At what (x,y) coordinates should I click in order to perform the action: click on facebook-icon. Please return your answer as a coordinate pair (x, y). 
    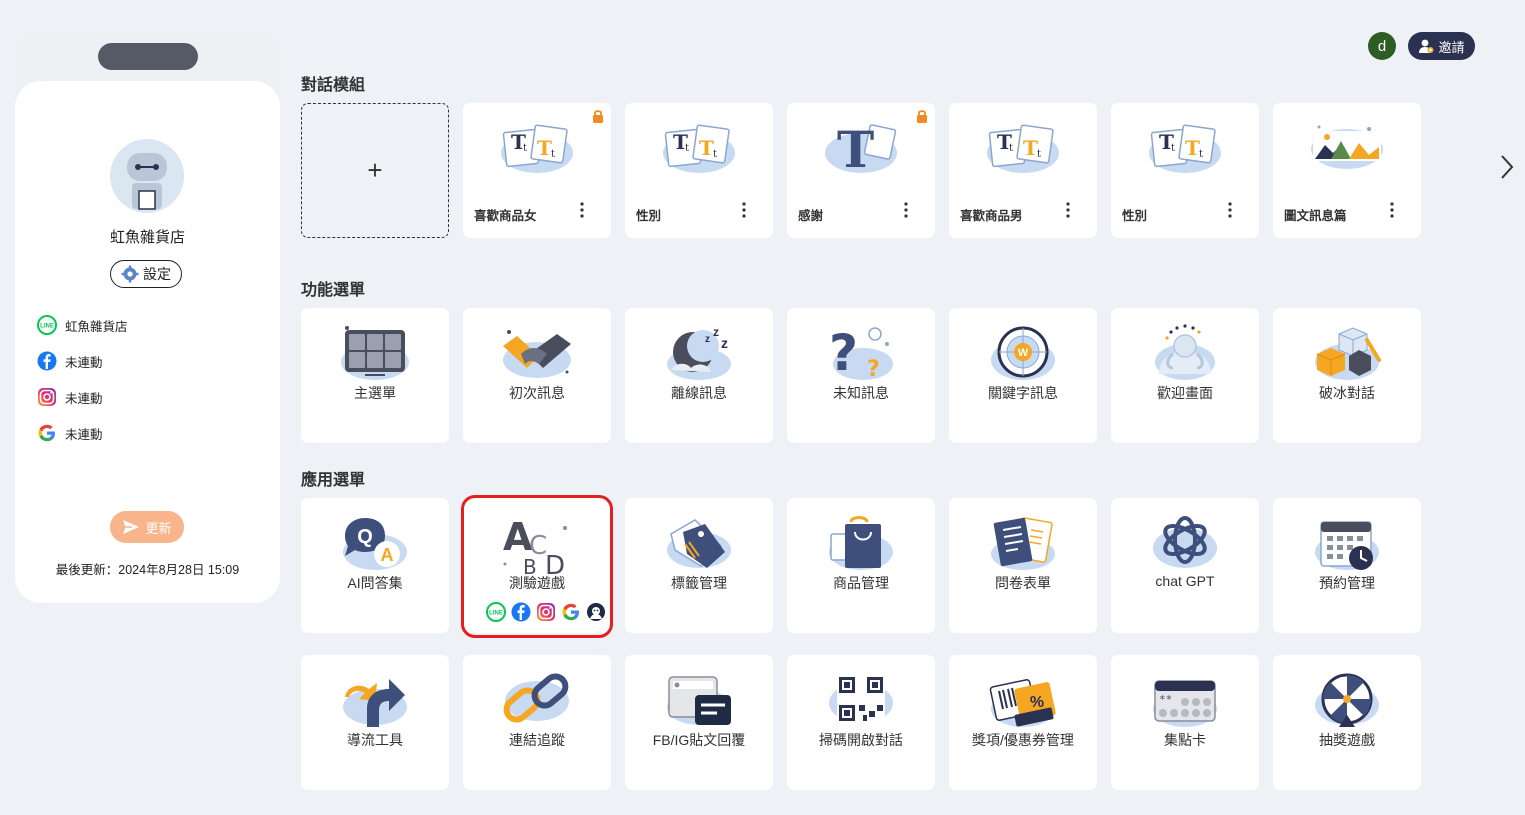
    Looking at the image, I should click on (47, 361).